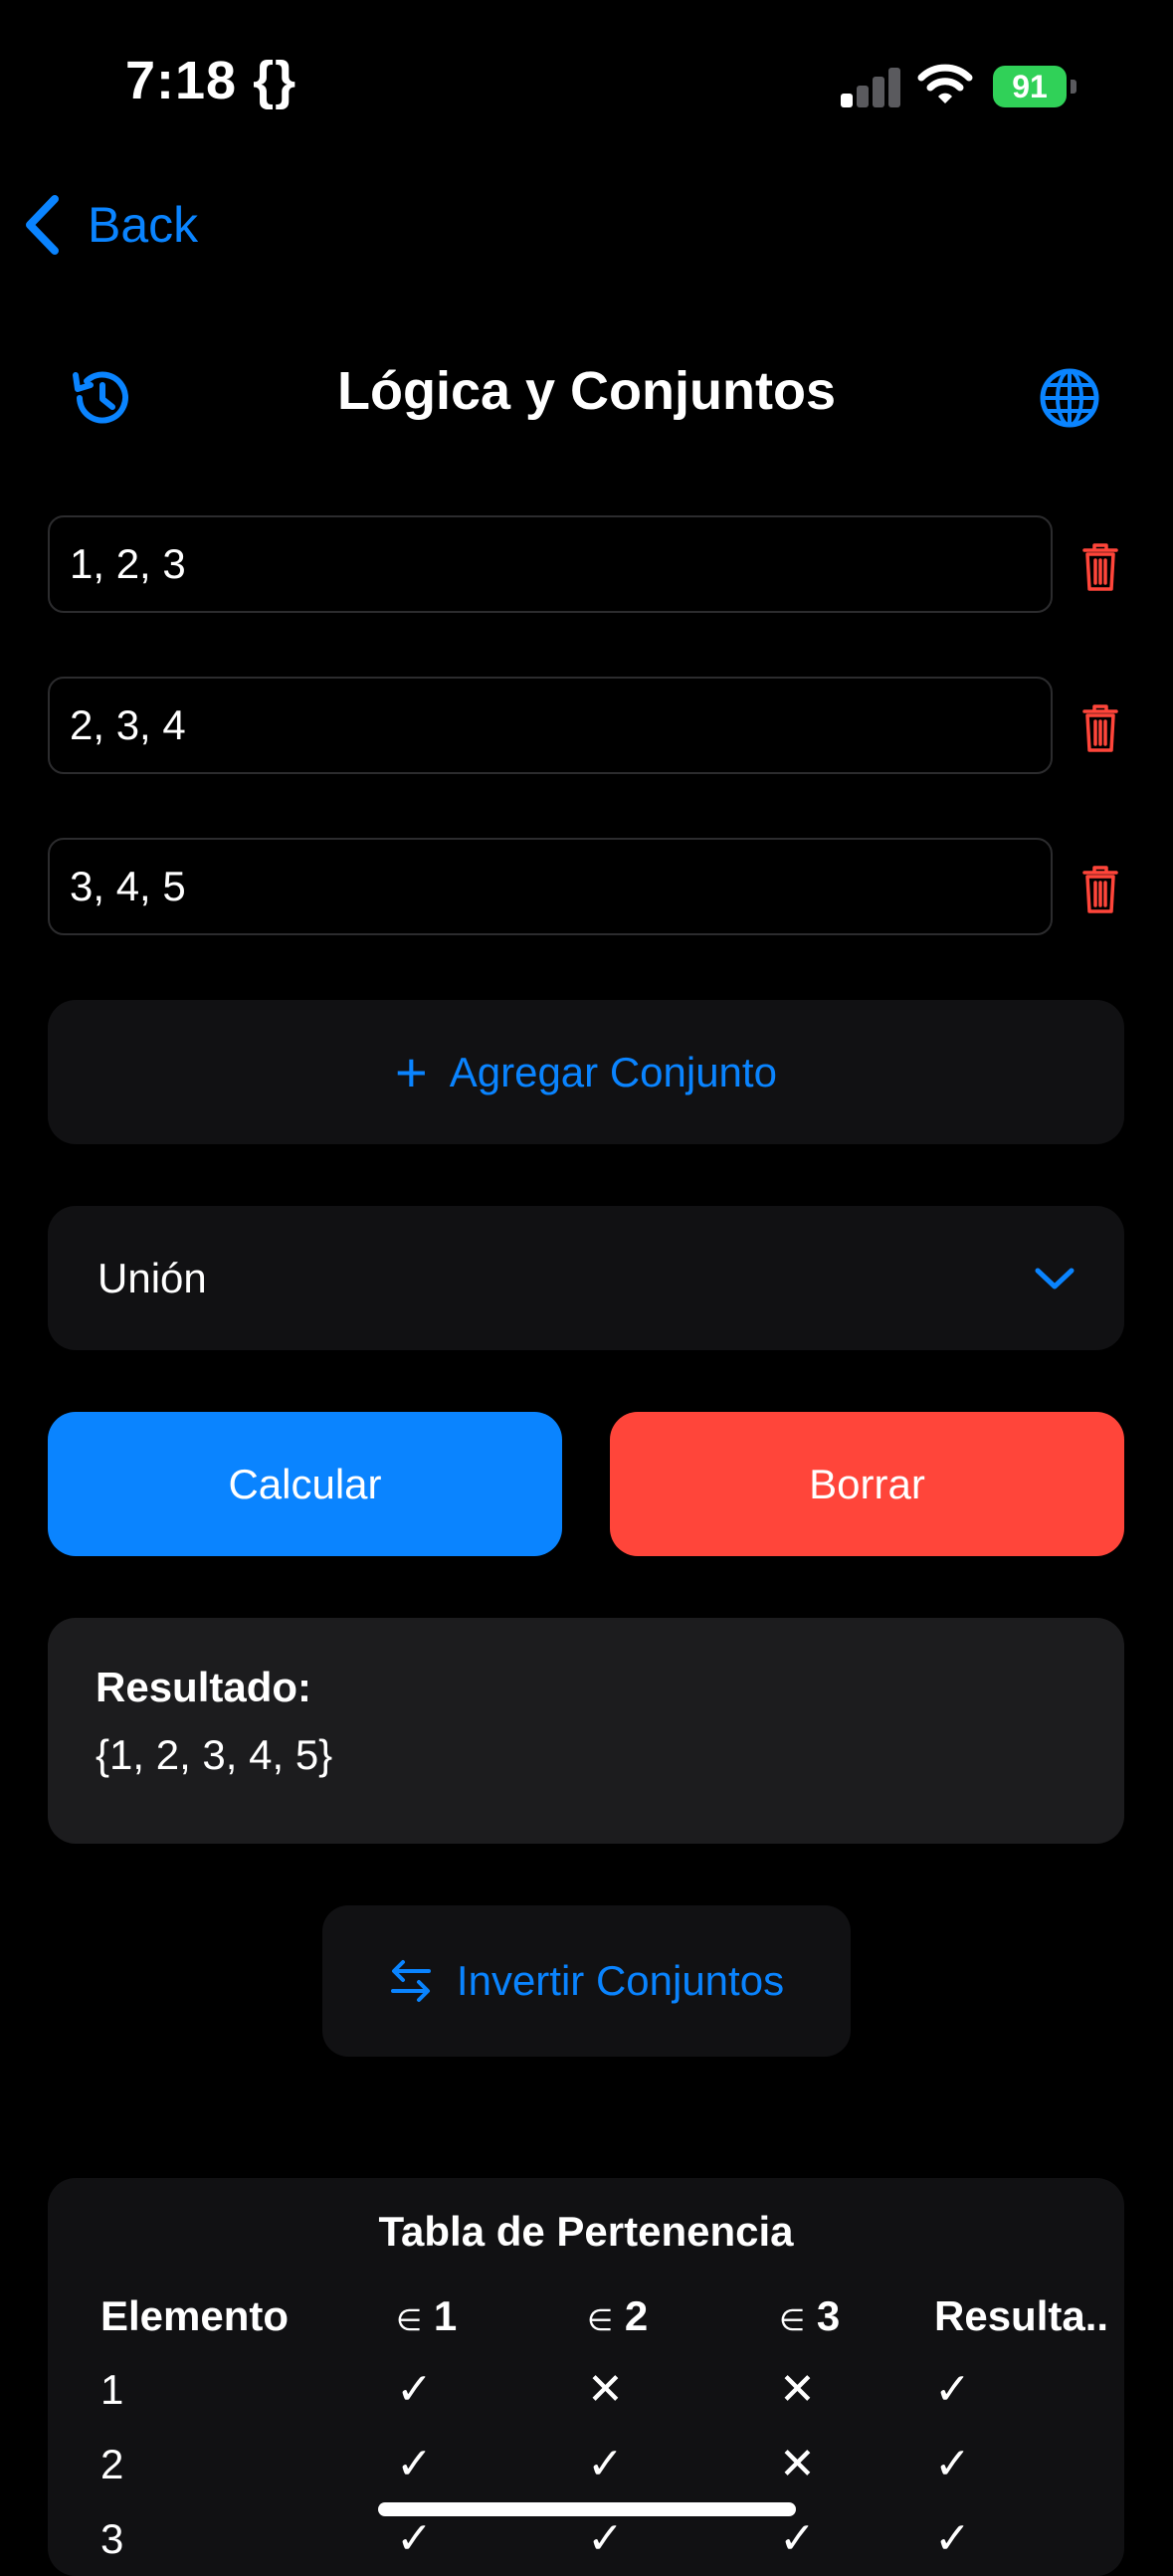  Describe the element at coordinates (445, 2315) in the screenshot. I see `header-set-1-number: 1` at that location.